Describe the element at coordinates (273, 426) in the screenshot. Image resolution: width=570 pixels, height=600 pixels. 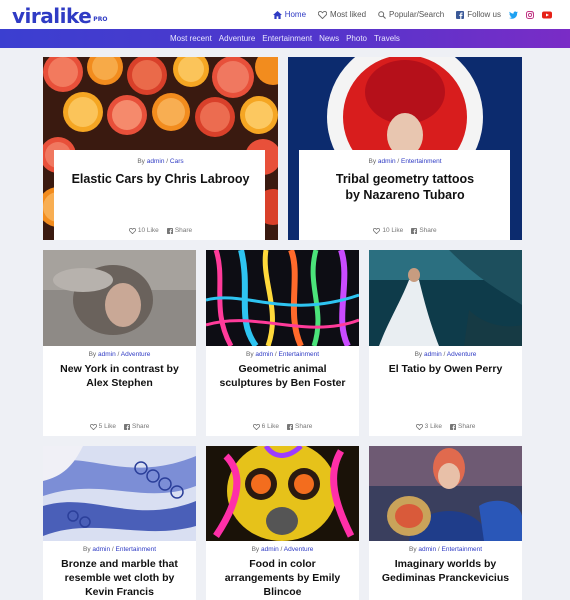
I see `like-label: Like` at that location.